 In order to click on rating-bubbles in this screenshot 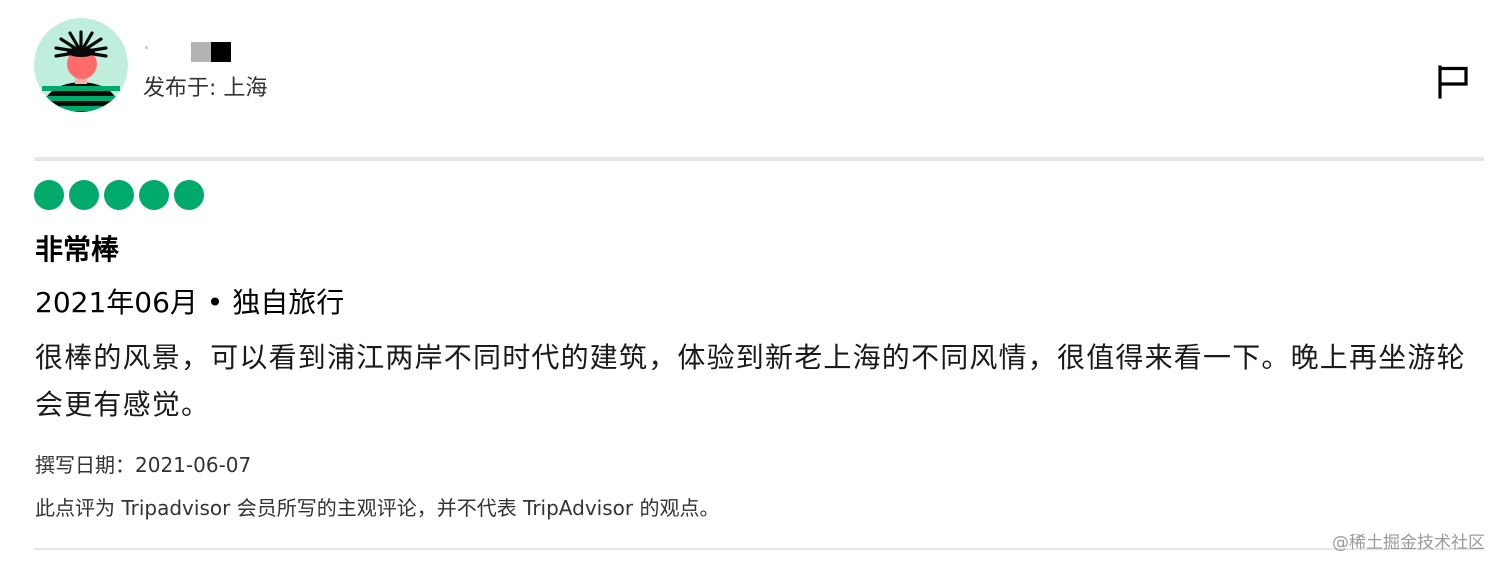, I will do `click(119, 195)`.